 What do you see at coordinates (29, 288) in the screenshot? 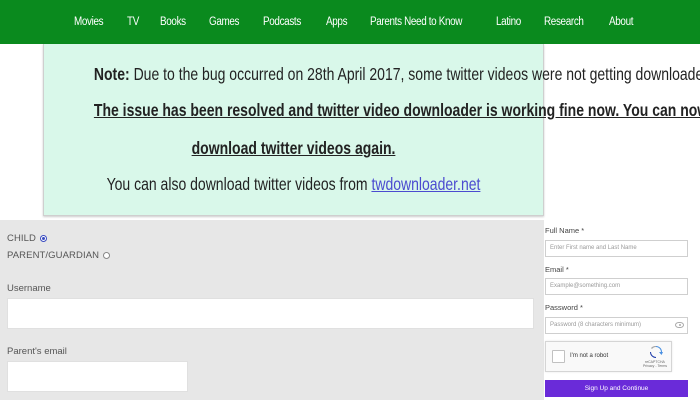
I see `username-label: Username` at bounding box center [29, 288].